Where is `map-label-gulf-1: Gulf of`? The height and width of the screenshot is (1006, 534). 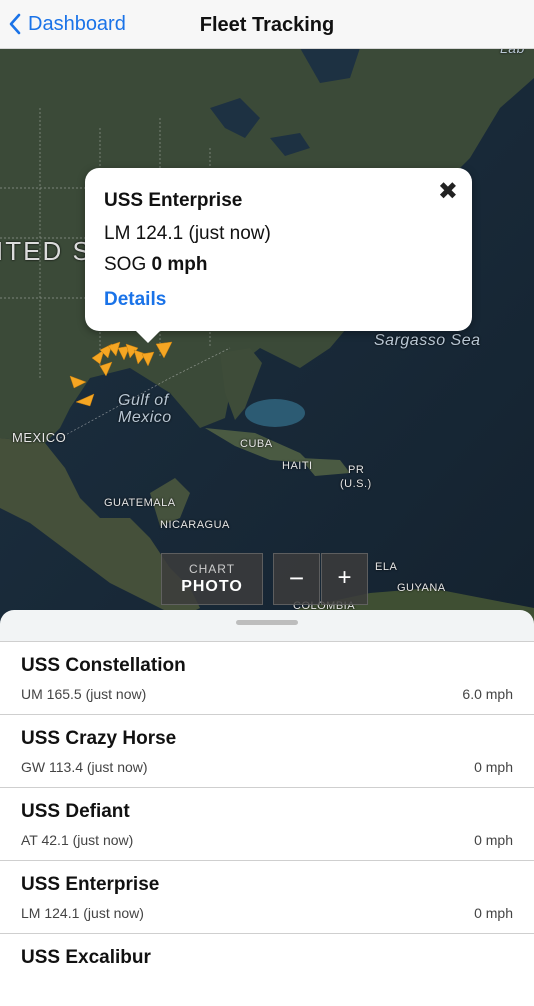
map-label-gulf-1: Gulf of is located at coordinates (143, 400).